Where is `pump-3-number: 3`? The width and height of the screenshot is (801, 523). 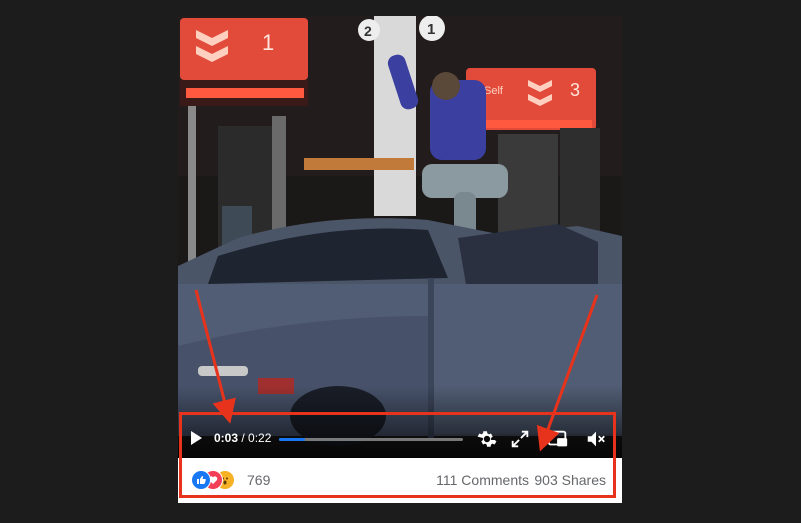
pump-3-number: 3 is located at coordinates (575, 90).